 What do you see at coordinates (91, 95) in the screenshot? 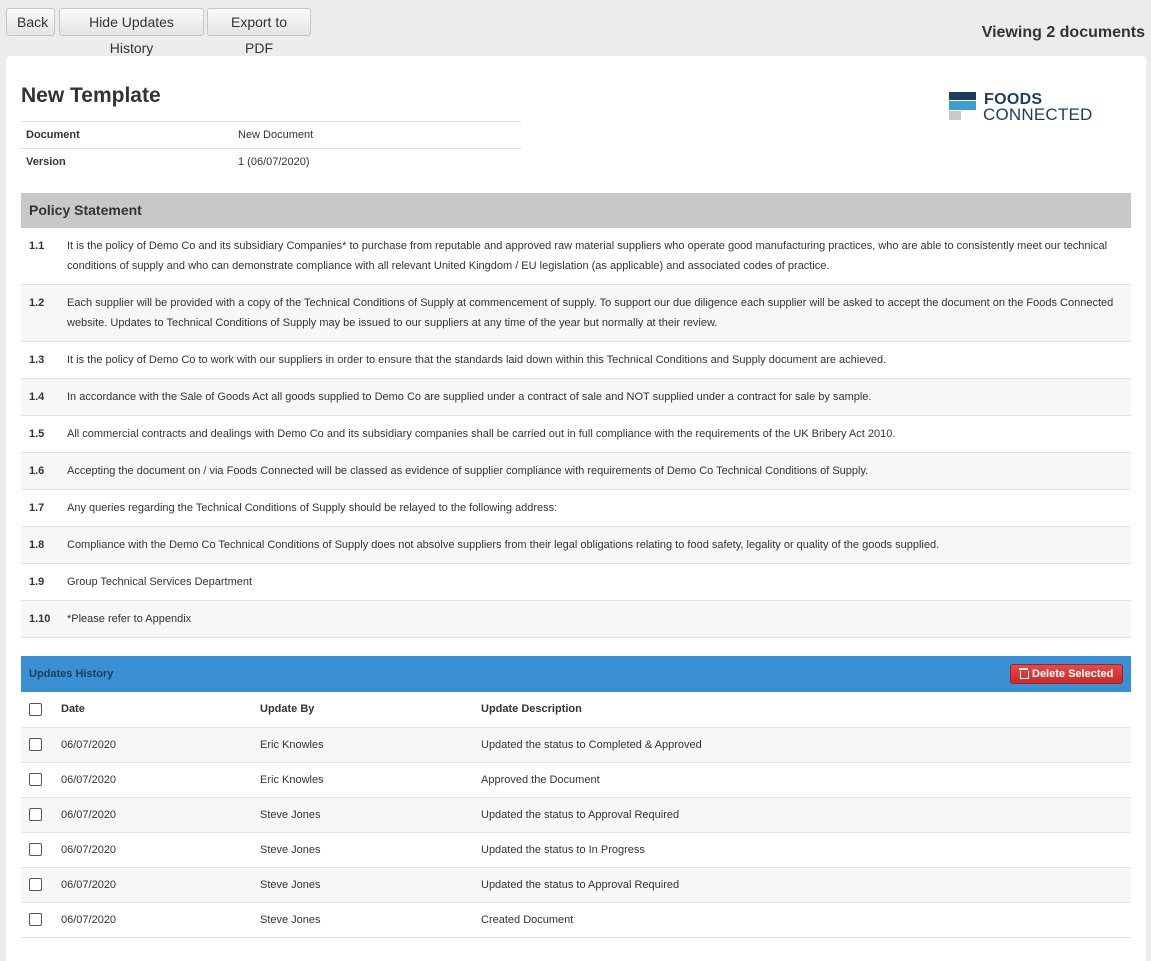
I see `page-title: New Template` at bounding box center [91, 95].